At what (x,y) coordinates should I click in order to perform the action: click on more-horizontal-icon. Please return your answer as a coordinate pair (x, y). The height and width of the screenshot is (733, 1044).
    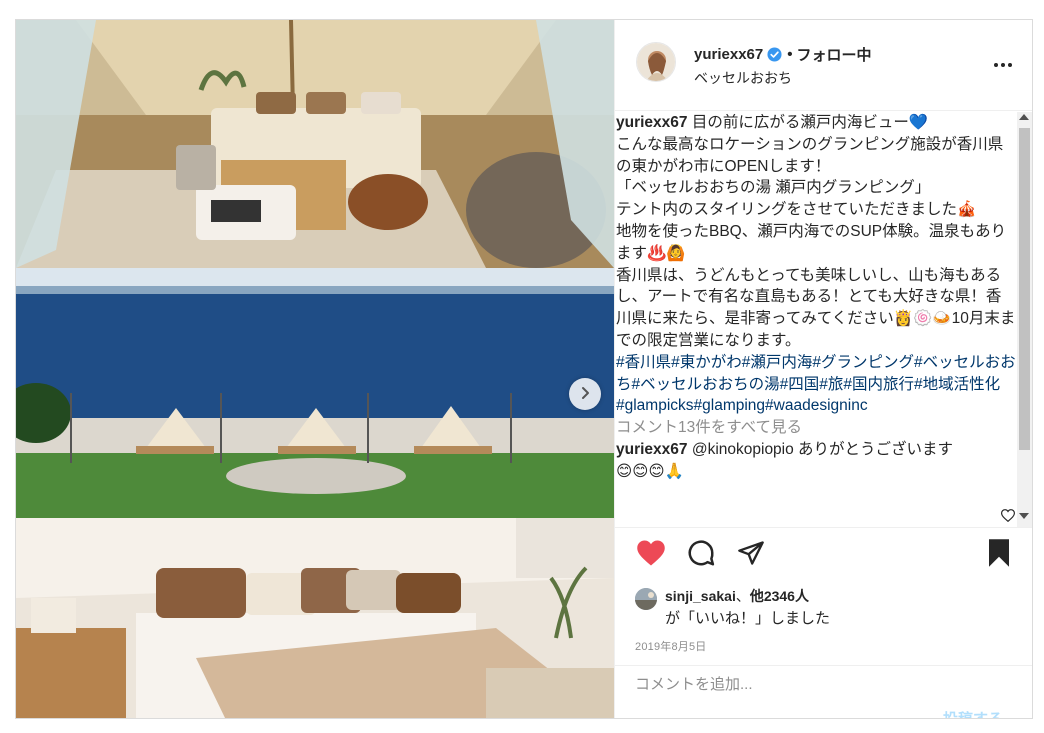
    Looking at the image, I should click on (1003, 64).